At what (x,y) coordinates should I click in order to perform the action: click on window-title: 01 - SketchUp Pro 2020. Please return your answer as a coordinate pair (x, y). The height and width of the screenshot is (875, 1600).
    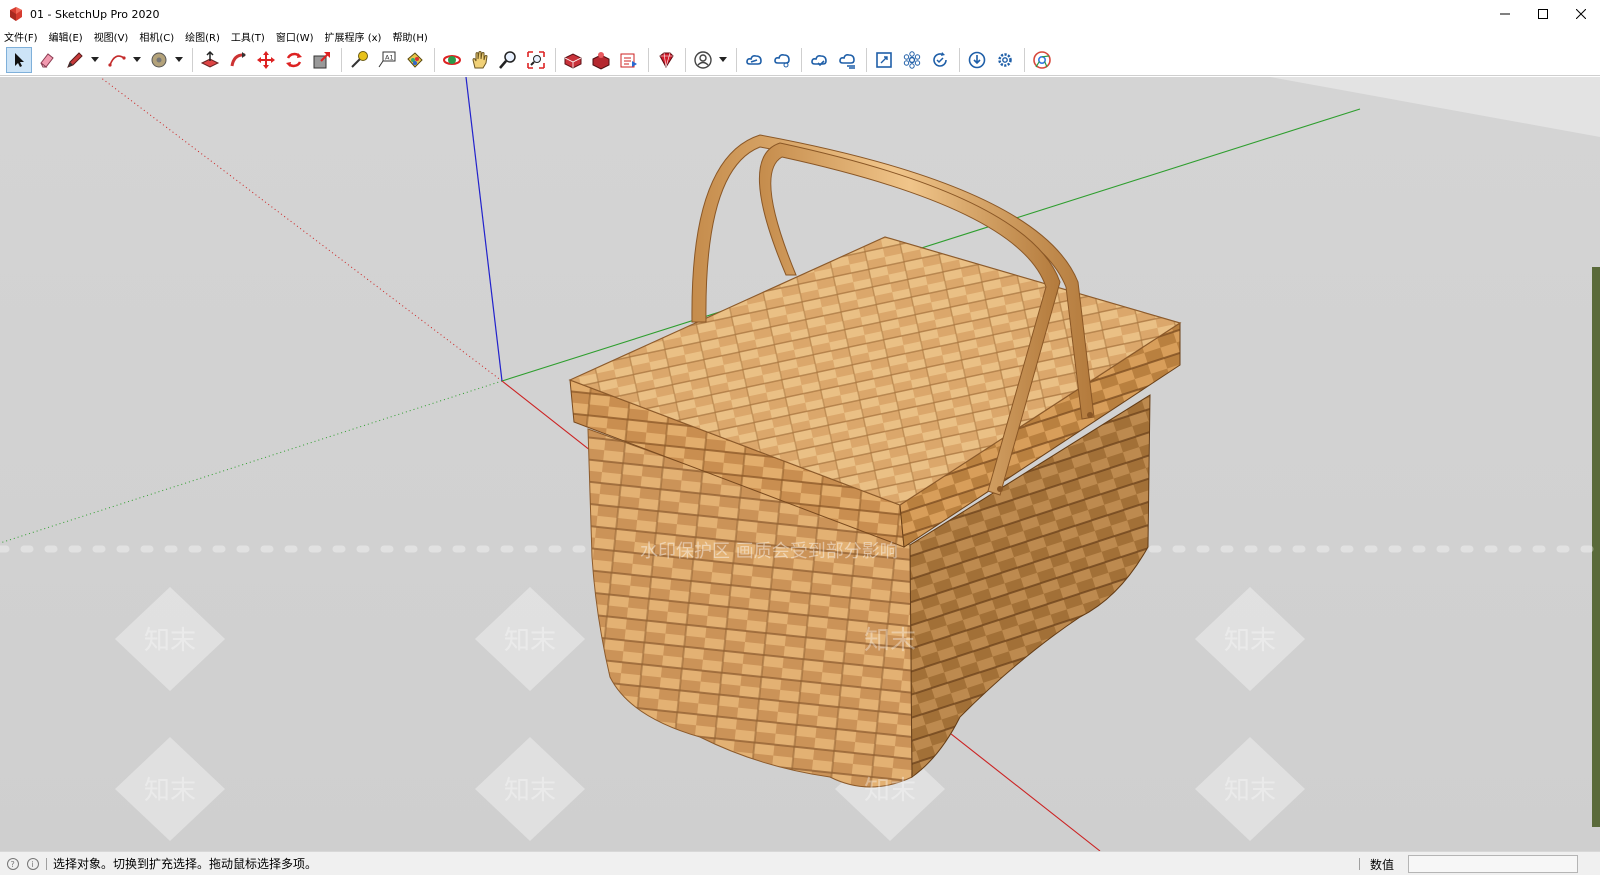
    Looking at the image, I should click on (95, 14).